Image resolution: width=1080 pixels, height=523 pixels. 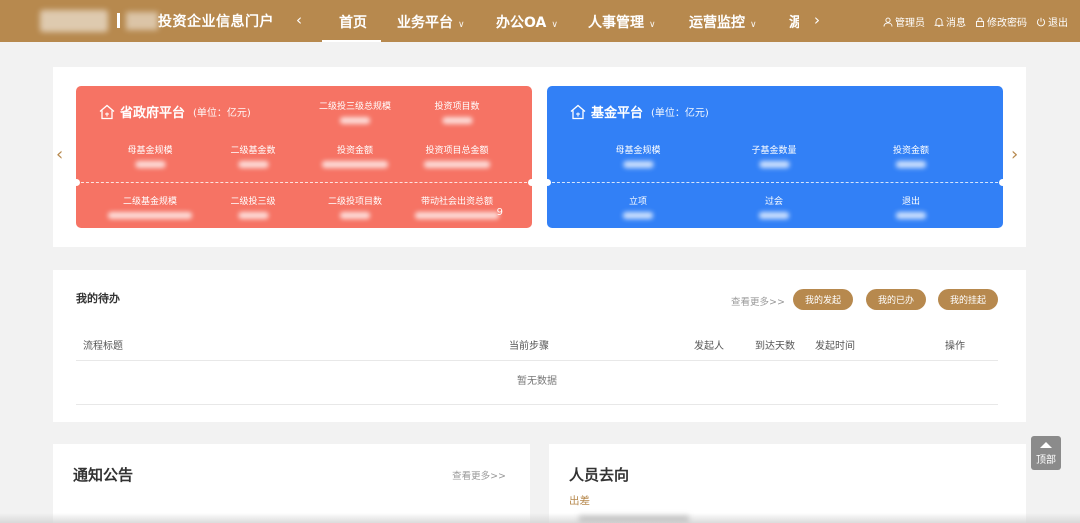 What do you see at coordinates (98, 298) in the screenshot?
I see `todo-title: 我的待办` at bounding box center [98, 298].